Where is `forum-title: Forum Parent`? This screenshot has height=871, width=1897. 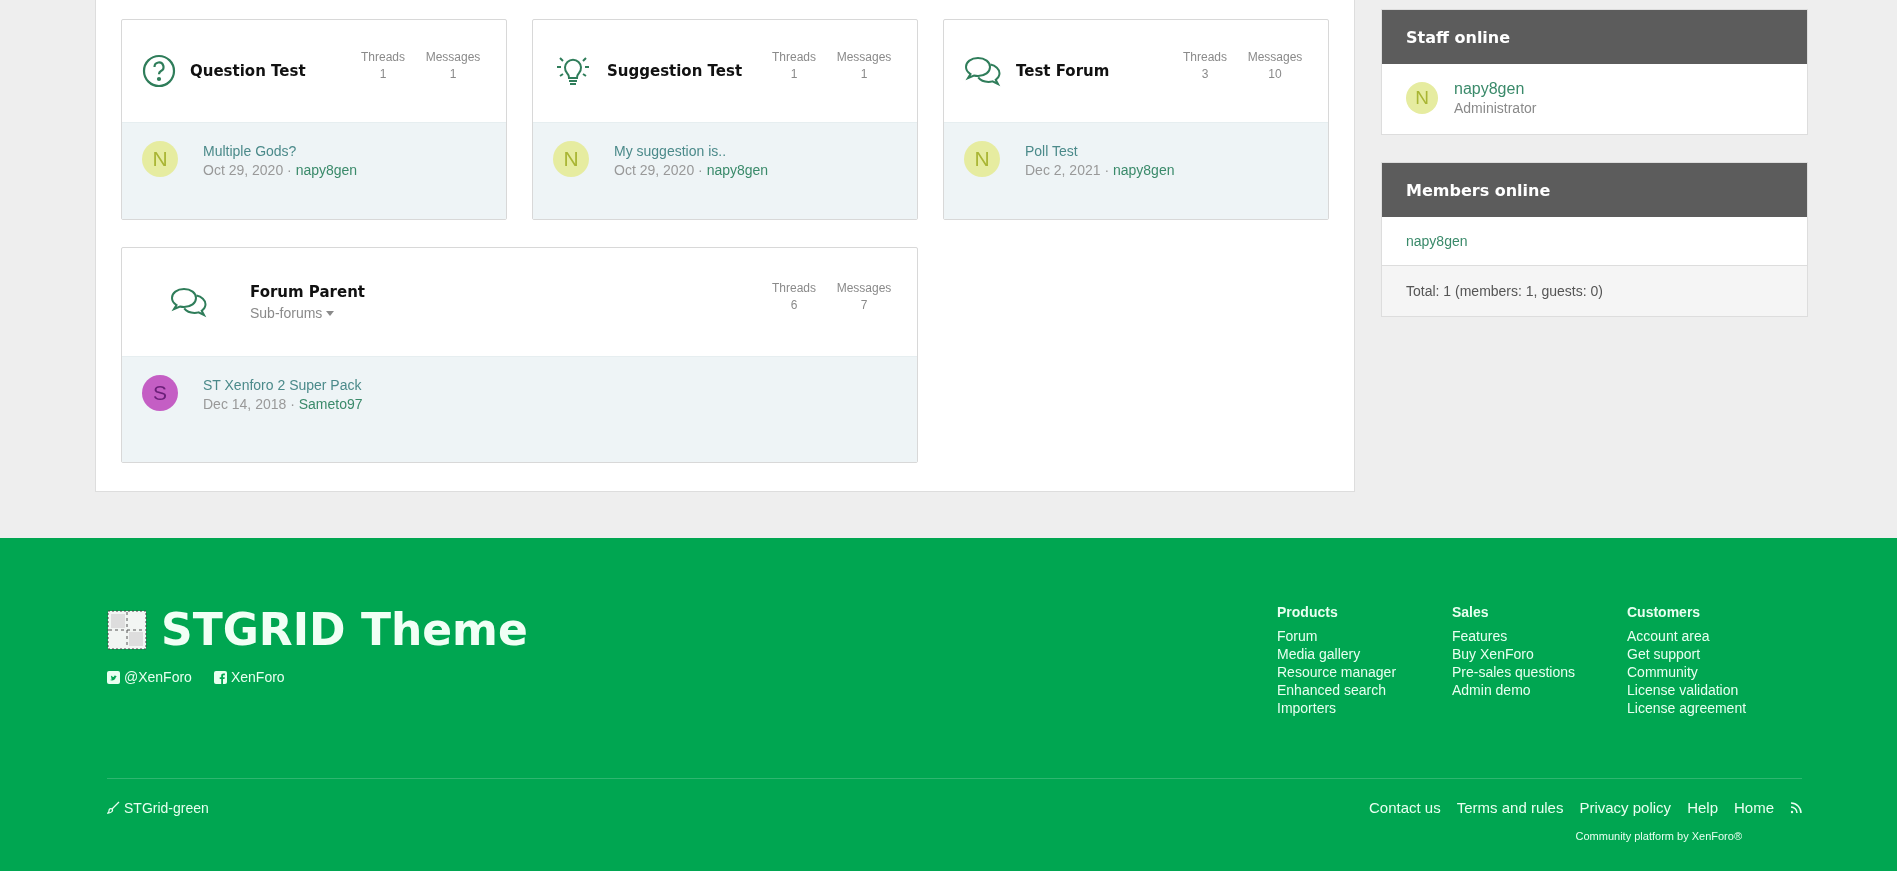
forum-title: Forum Parent is located at coordinates (504, 292).